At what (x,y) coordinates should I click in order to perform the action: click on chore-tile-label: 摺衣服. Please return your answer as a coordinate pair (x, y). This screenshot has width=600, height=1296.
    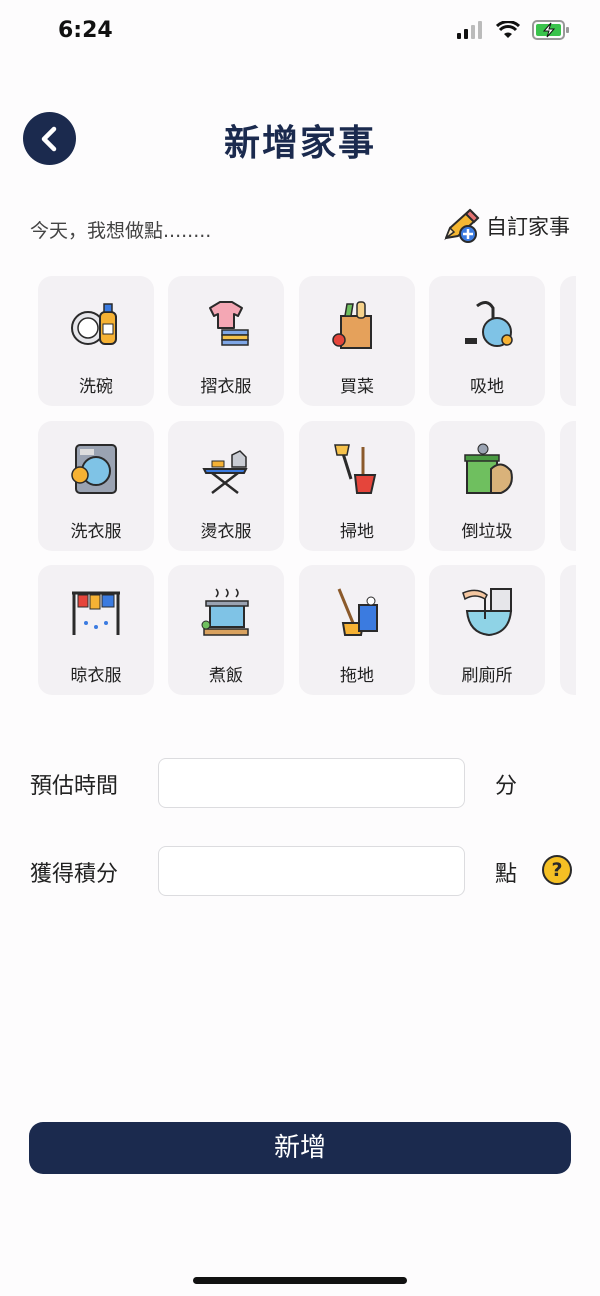
    Looking at the image, I should click on (226, 387).